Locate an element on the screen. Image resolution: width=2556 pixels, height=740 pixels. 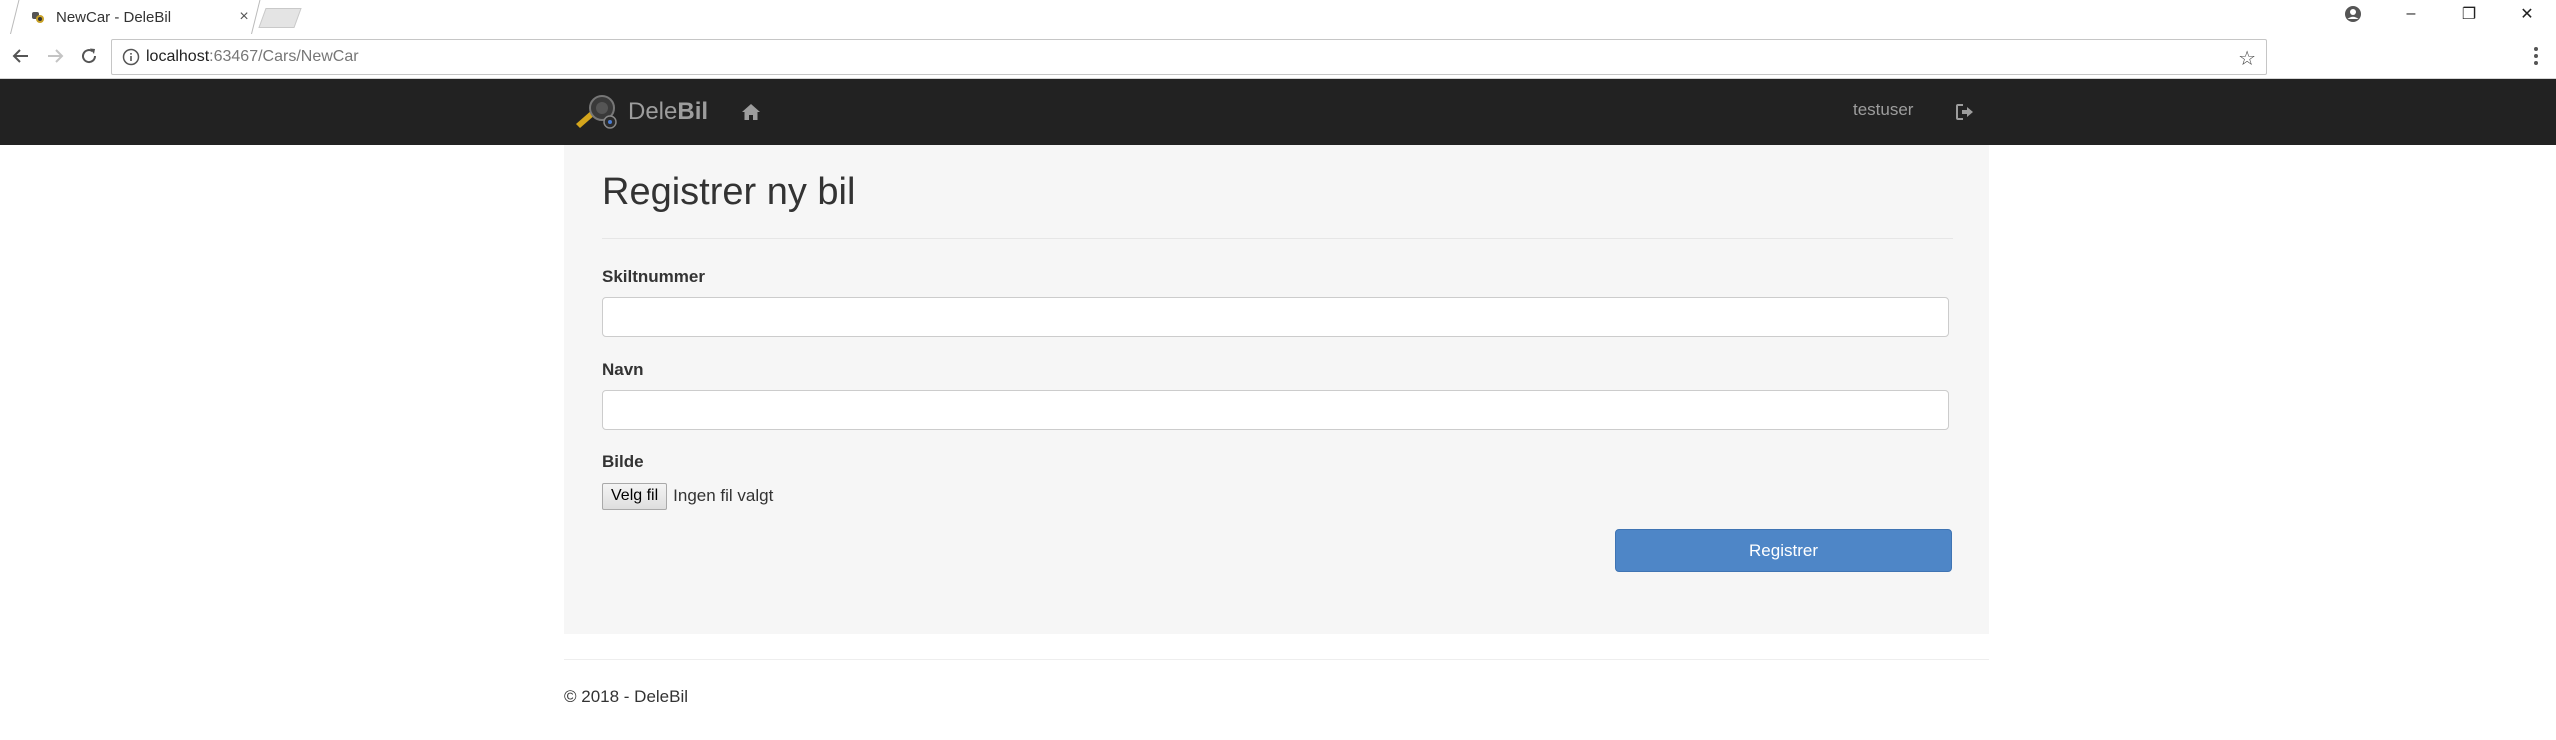
minimize-button: – is located at coordinates (2411, 14).